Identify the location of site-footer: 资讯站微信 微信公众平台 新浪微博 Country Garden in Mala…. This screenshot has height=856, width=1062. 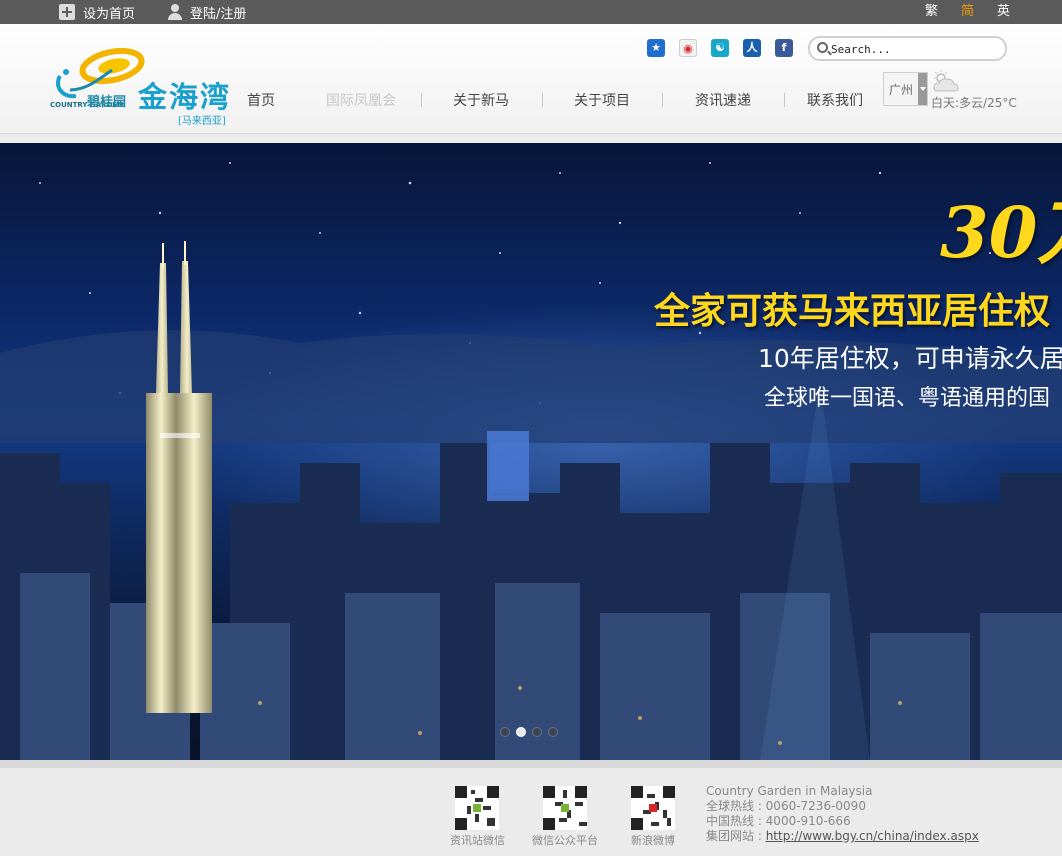
(531, 808).